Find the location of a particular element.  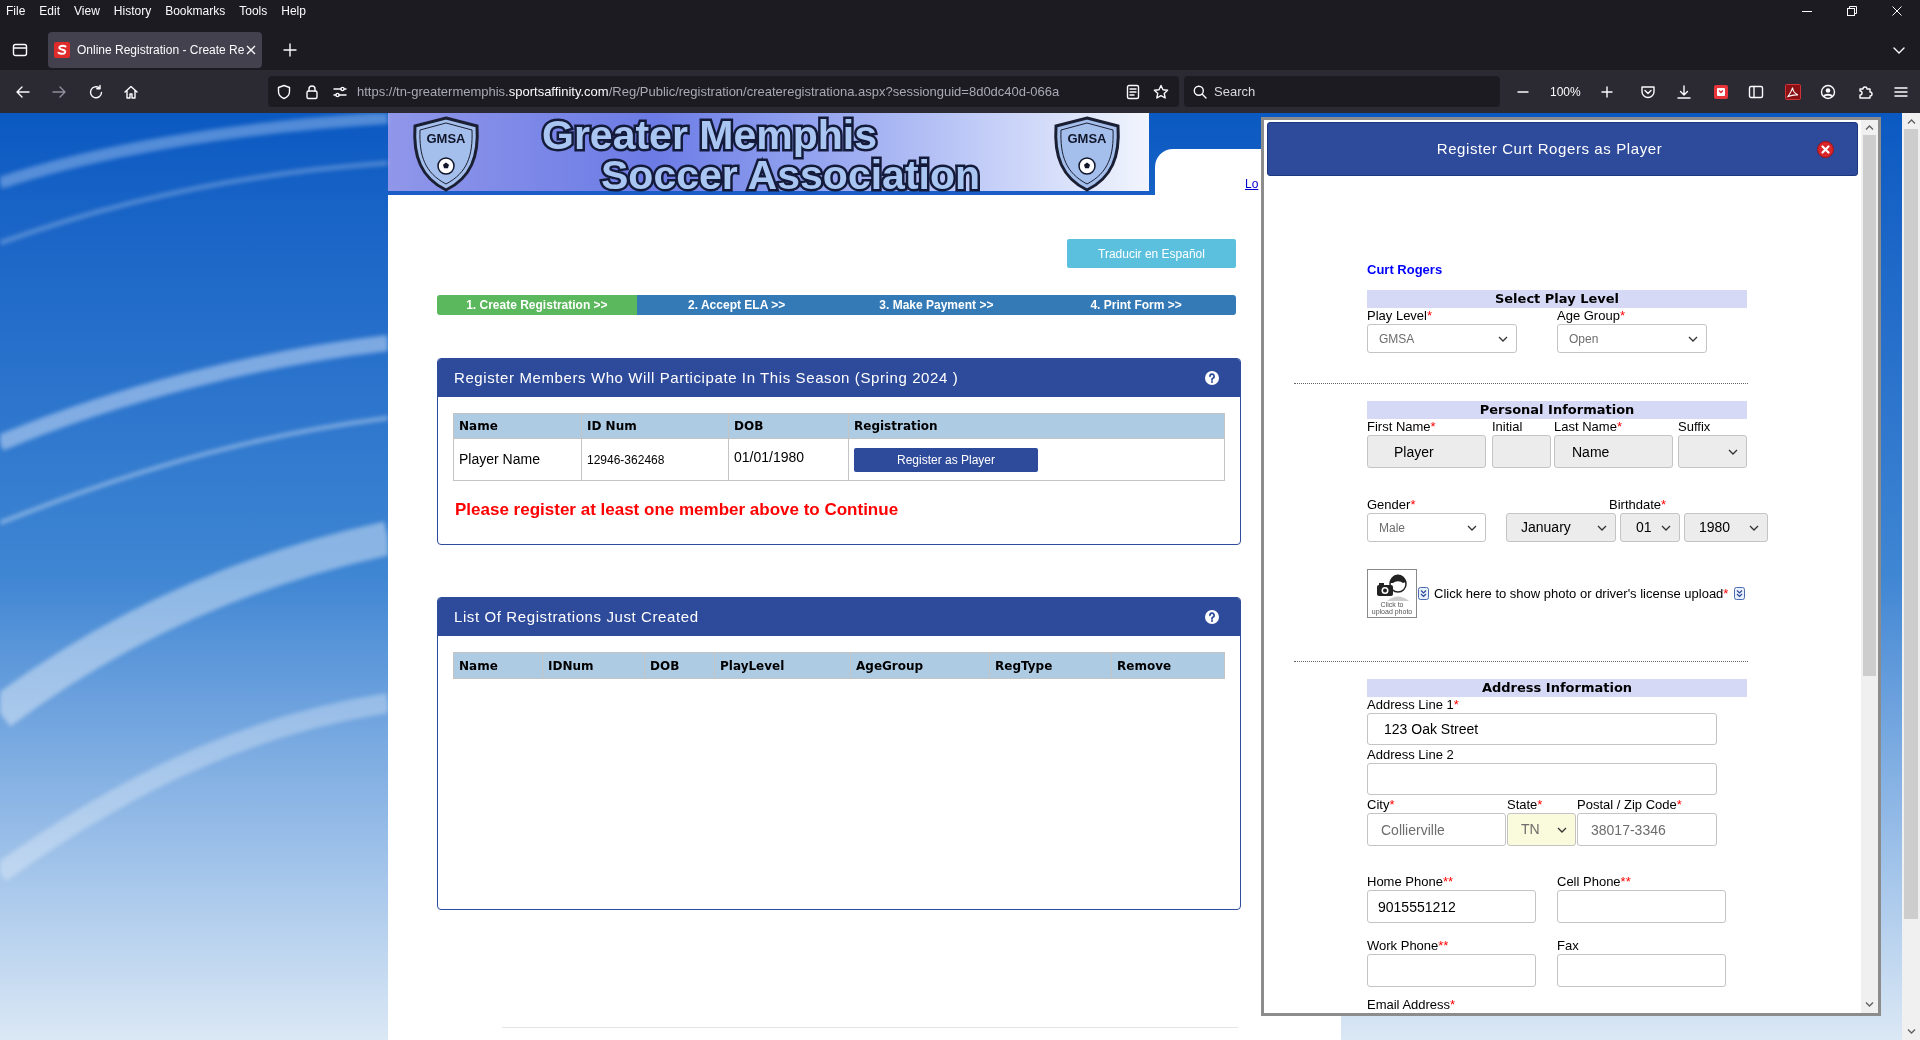

section-heading: Select Play Level is located at coordinates (1557, 299).